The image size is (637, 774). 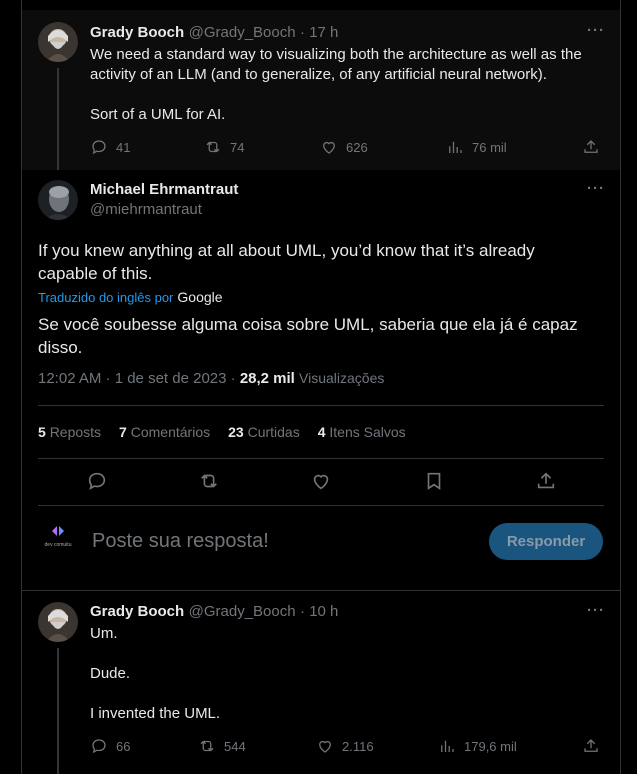 What do you see at coordinates (123, 147) in the screenshot?
I see `reply-count: 41` at bounding box center [123, 147].